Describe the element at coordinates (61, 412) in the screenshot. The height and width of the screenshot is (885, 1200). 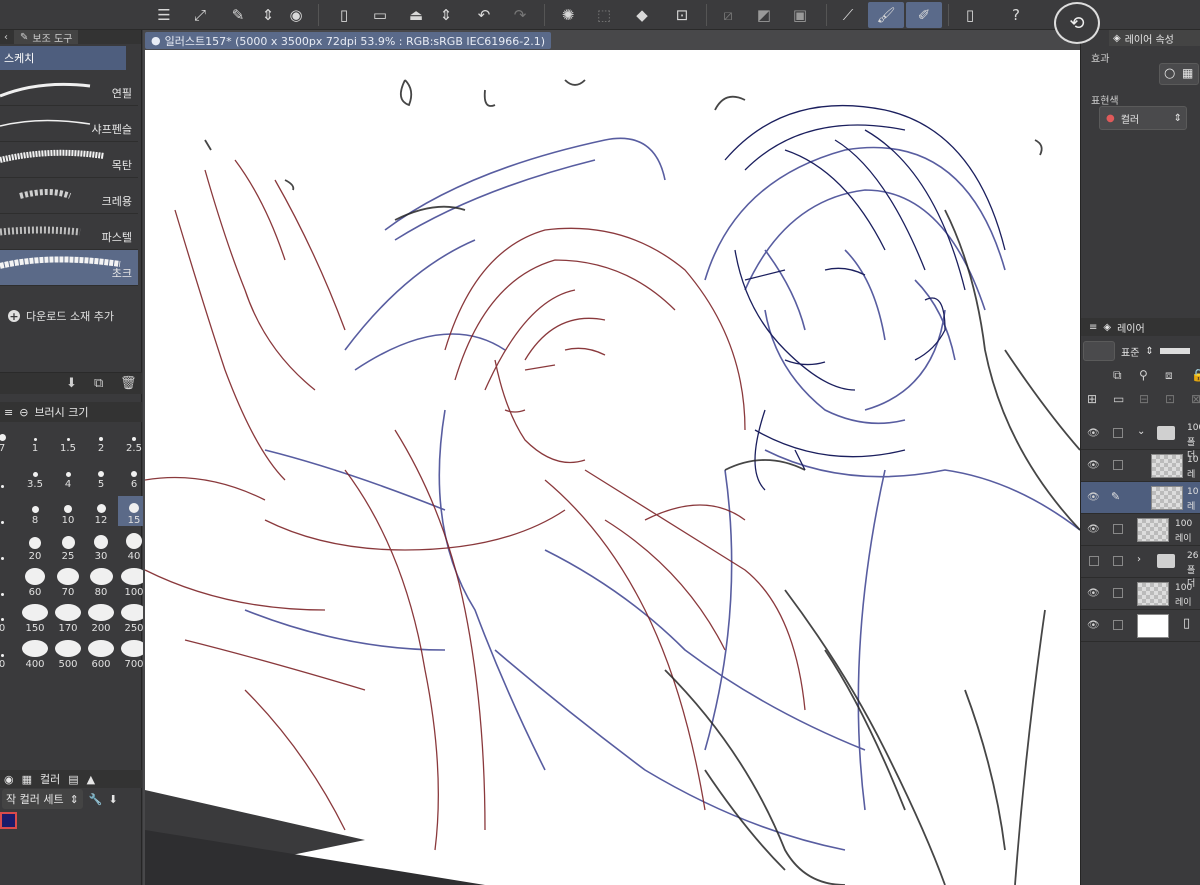
I see `brush-size-tab: 브러시 크기` at that location.